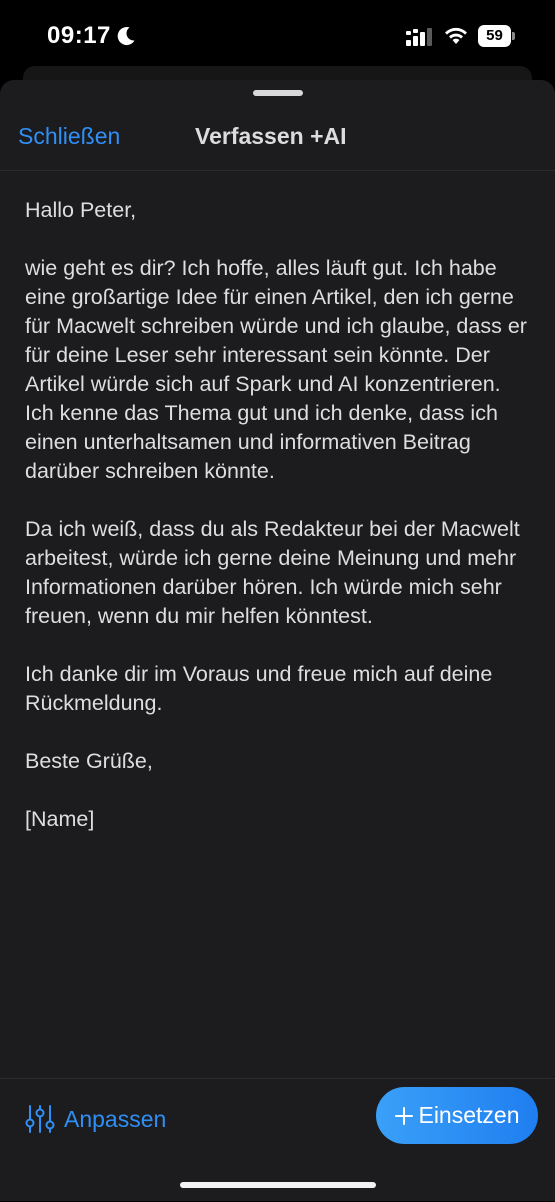 The width and height of the screenshot is (555, 1202). What do you see at coordinates (40, 1119) in the screenshot?
I see `sliders-icon` at bounding box center [40, 1119].